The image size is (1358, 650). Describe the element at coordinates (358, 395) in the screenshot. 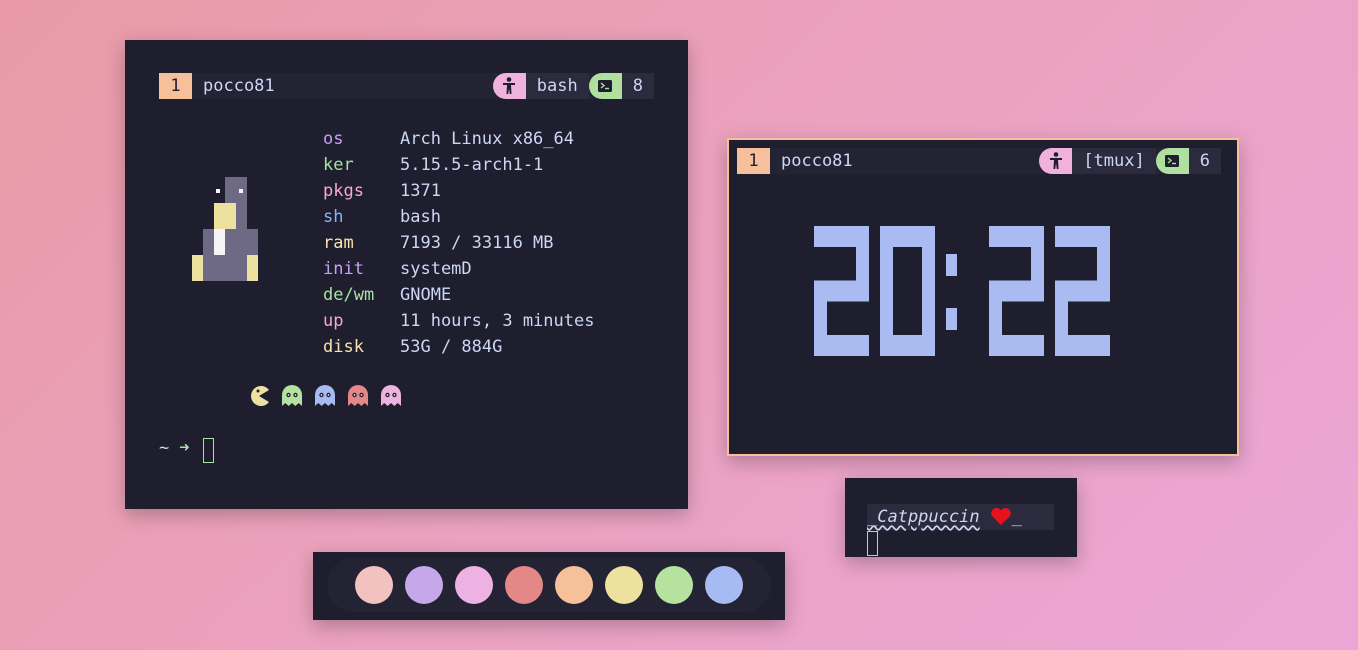

I see `ghost-red-icon` at that location.